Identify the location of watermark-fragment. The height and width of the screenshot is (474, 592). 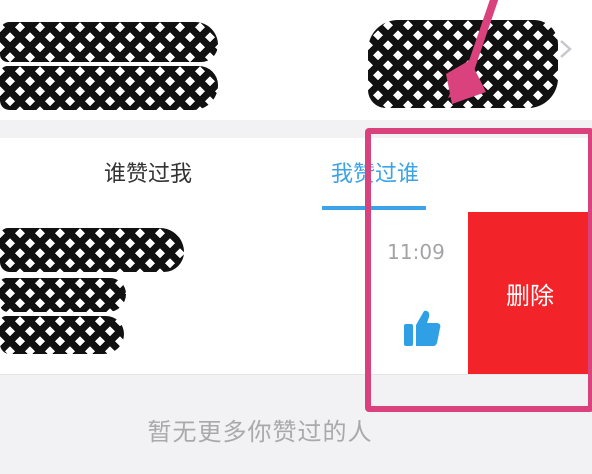
(527, 468).